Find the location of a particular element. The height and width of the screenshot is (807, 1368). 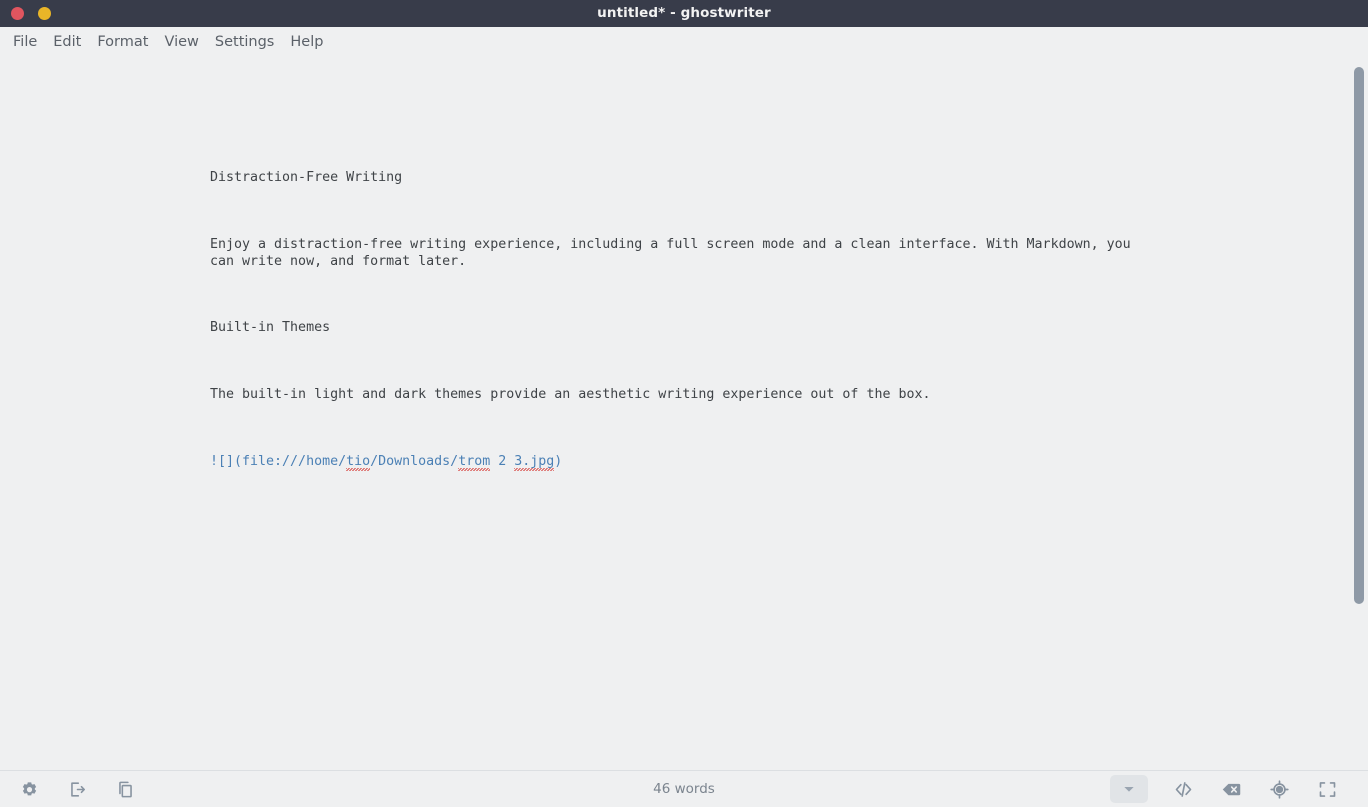

chevron-down-icon is located at coordinates (1129, 789).